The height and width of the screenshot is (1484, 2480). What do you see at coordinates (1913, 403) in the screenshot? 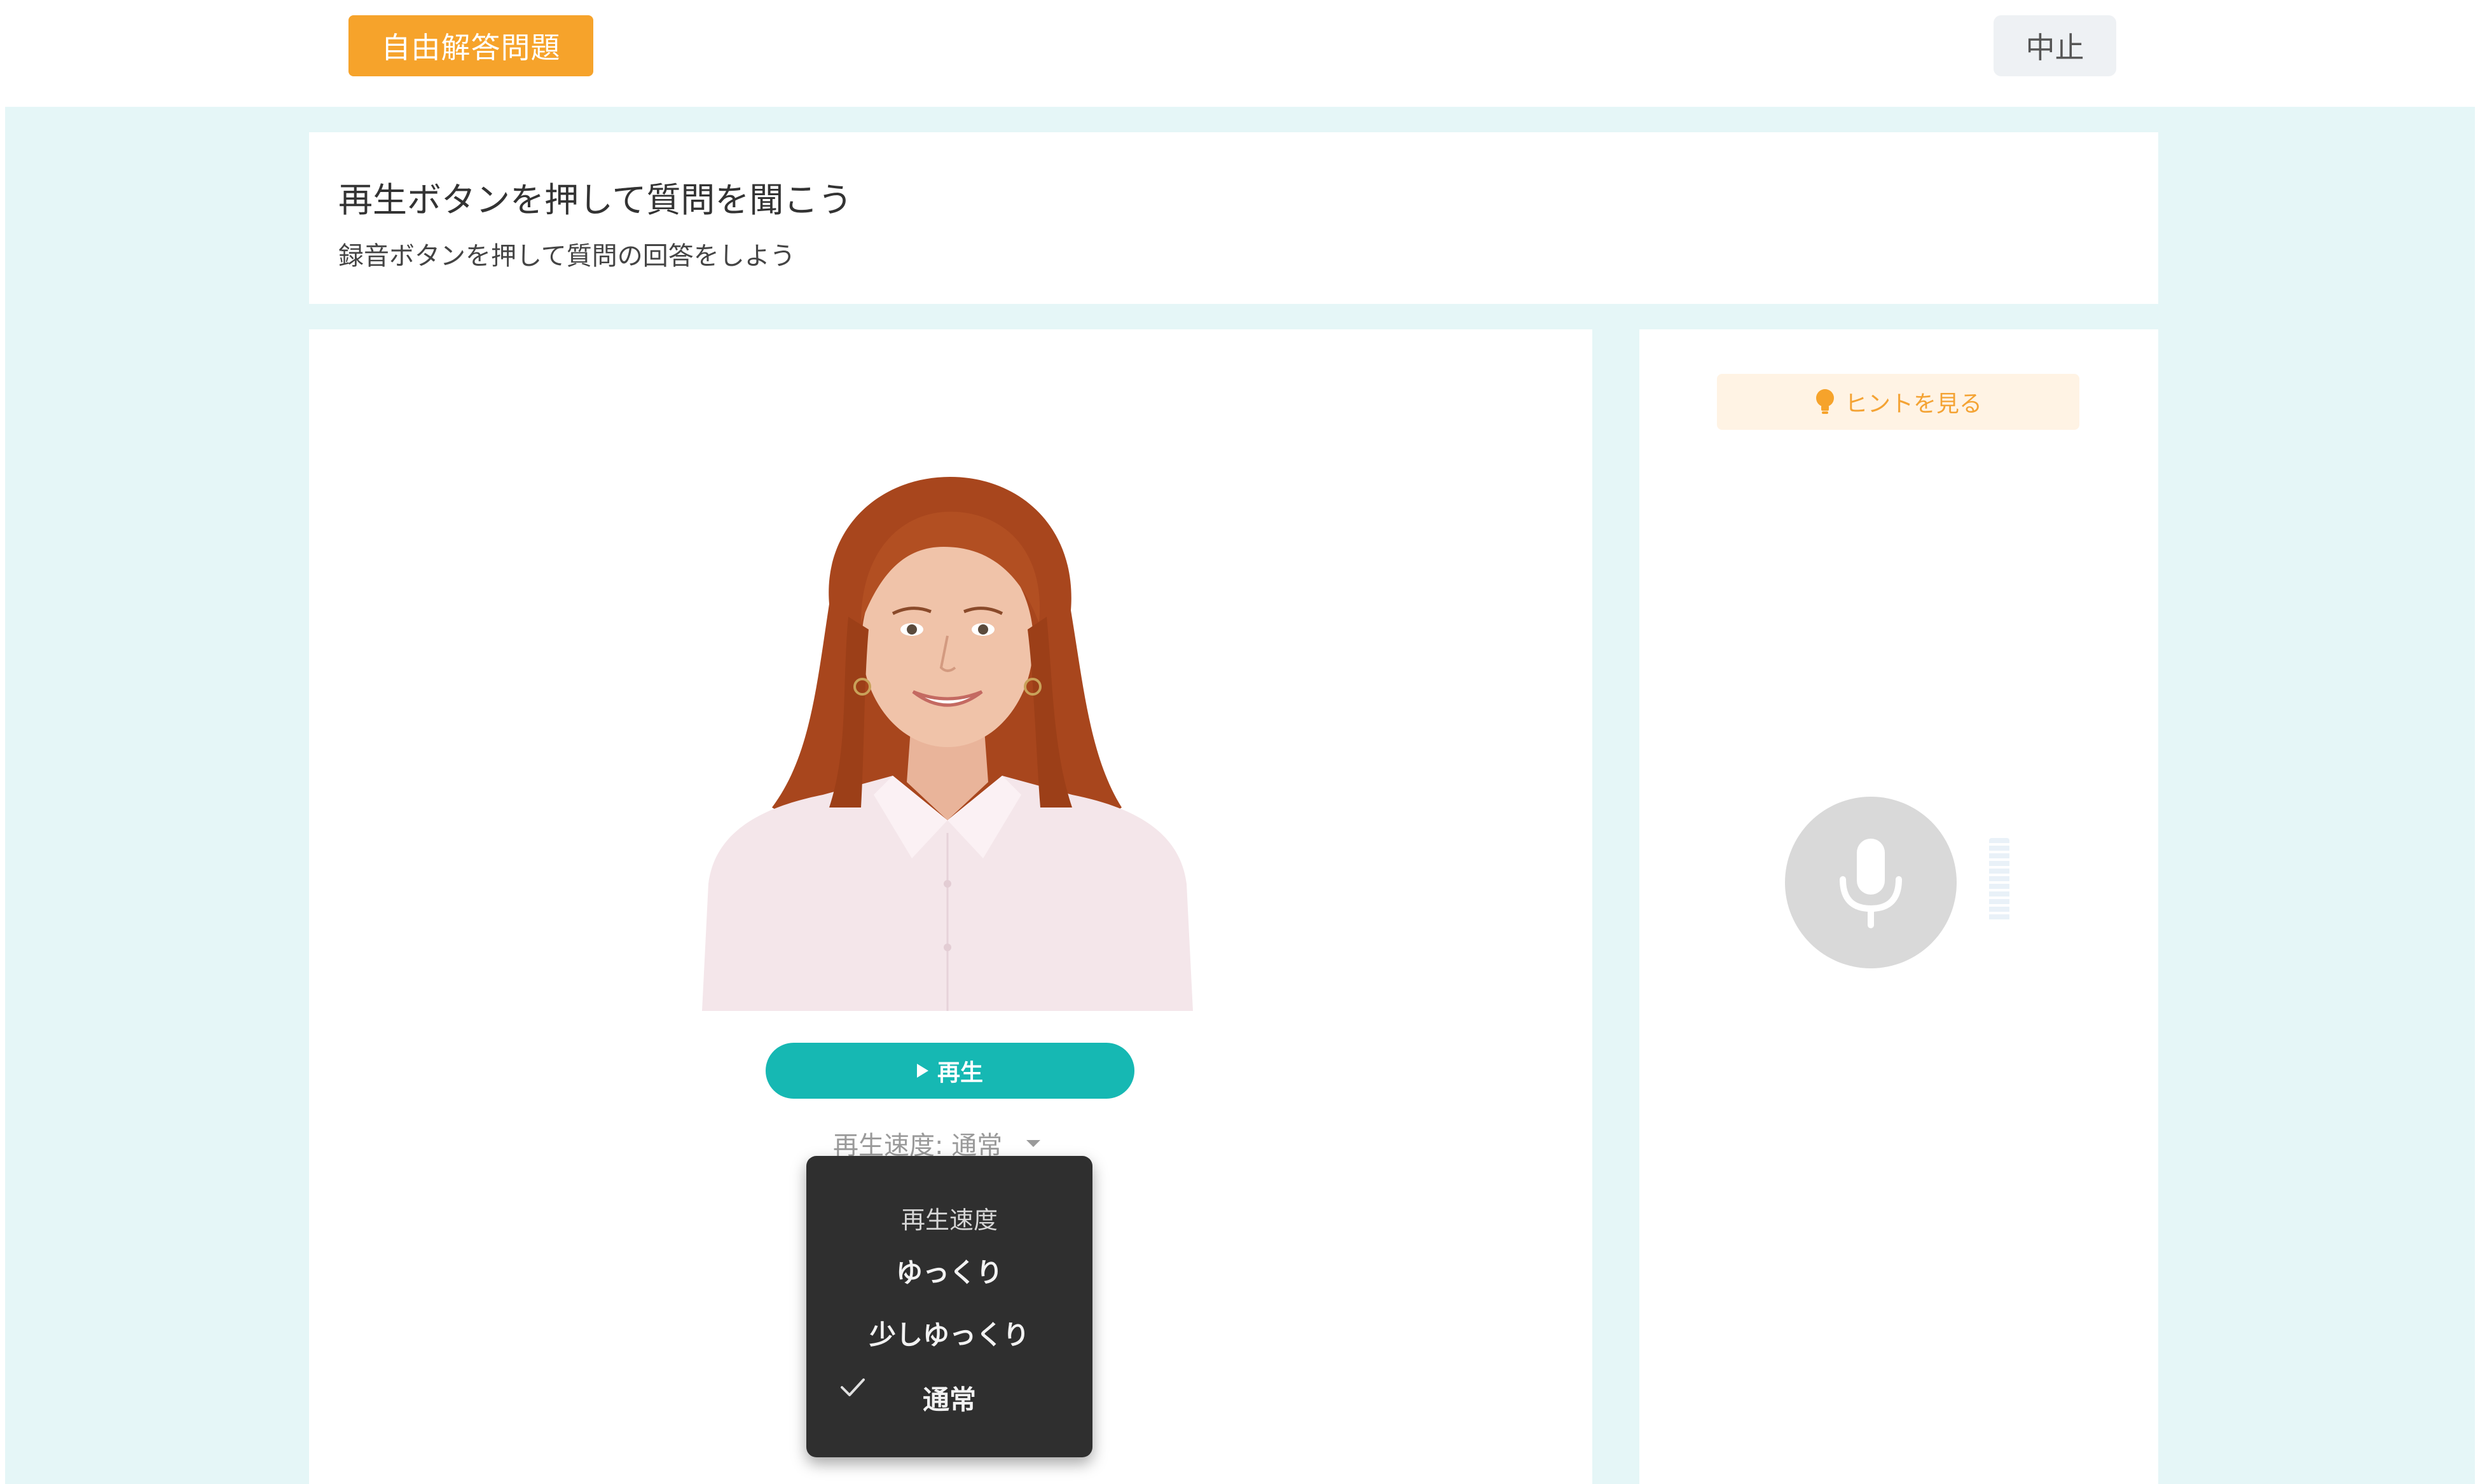
I see `show-hint-label: ヒントを見る` at bounding box center [1913, 403].